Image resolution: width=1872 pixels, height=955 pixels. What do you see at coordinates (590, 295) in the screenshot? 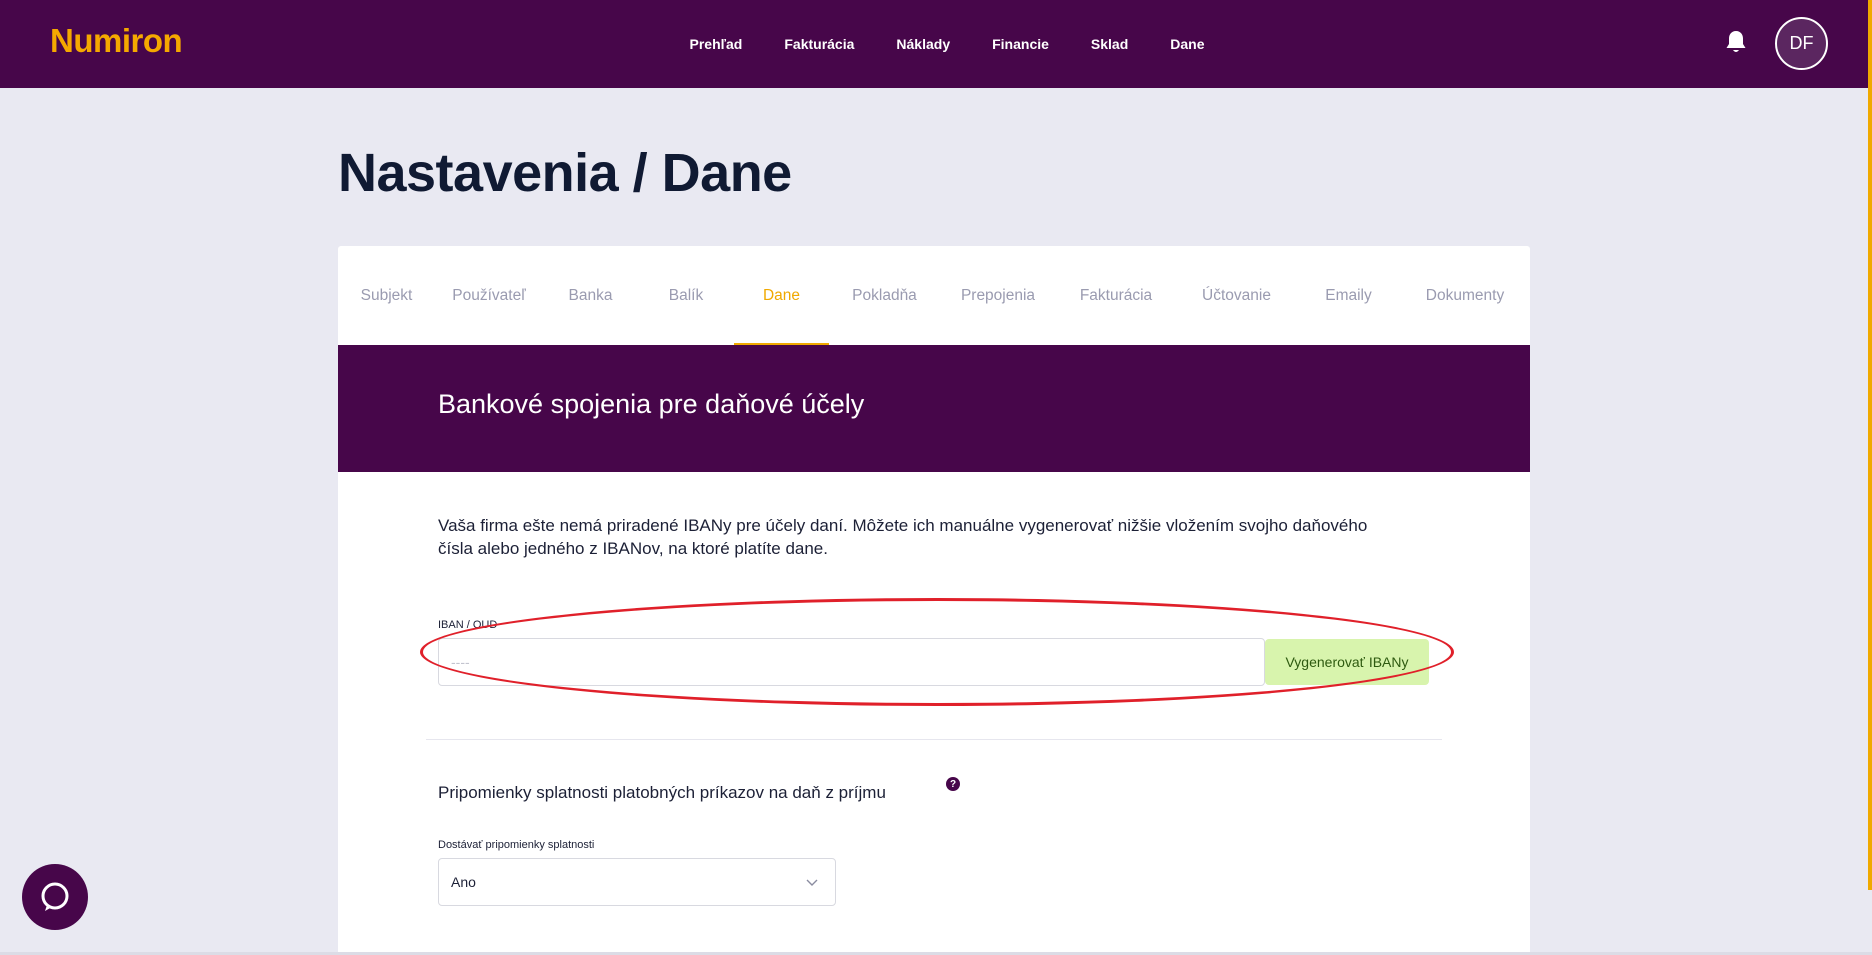
I see `tab-banka: Banka` at bounding box center [590, 295].